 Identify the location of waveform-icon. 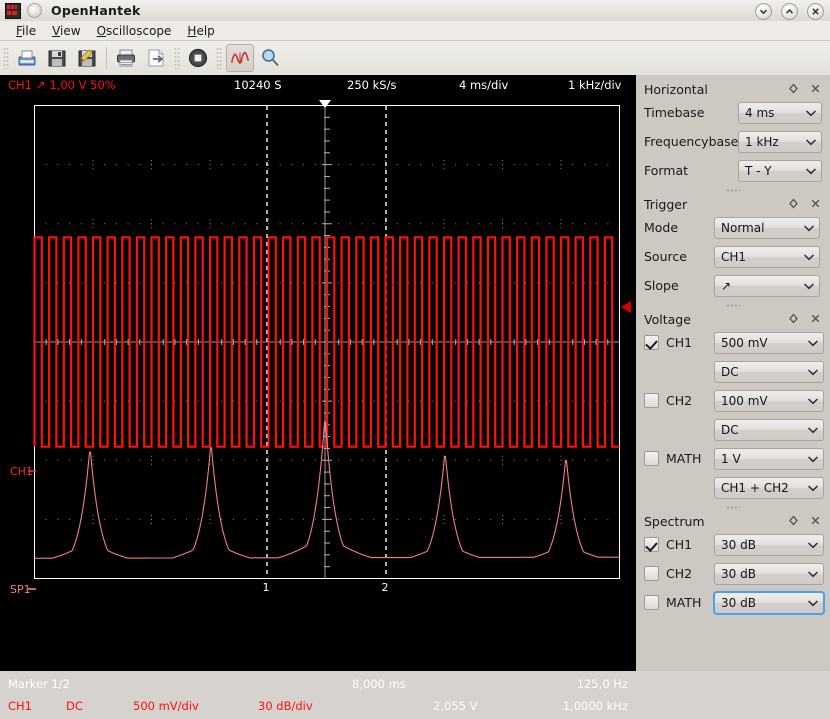
(240, 58).